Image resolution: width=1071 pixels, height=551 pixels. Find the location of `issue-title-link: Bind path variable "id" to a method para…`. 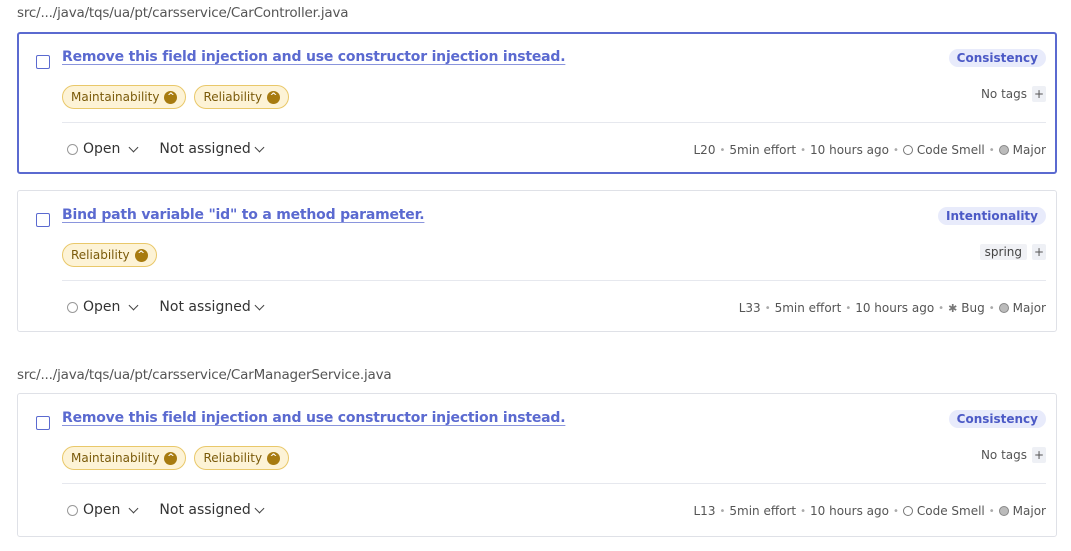

issue-title-link: Bind path variable "id" to a method para… is located at coordinates (243, 215).